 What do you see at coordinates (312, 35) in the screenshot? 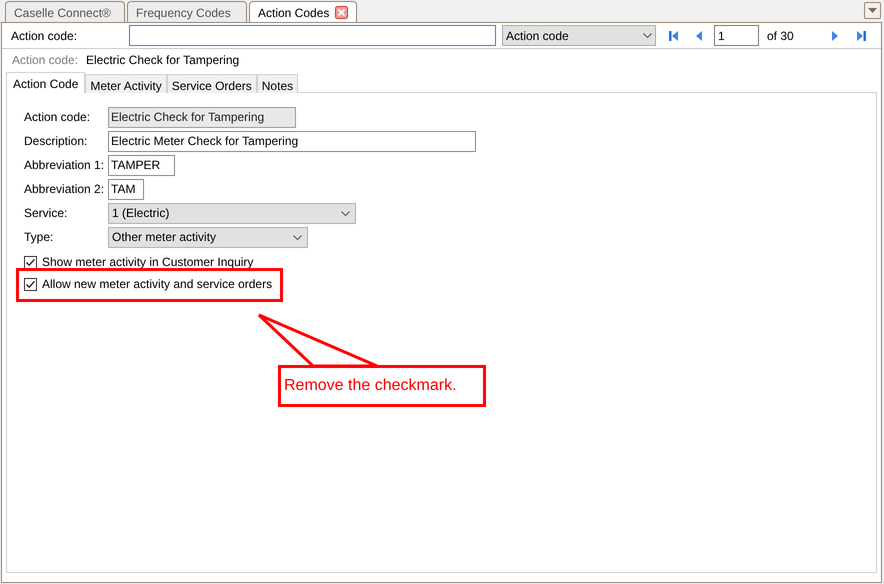
I see `search-field` at bounding box center [312, 35].